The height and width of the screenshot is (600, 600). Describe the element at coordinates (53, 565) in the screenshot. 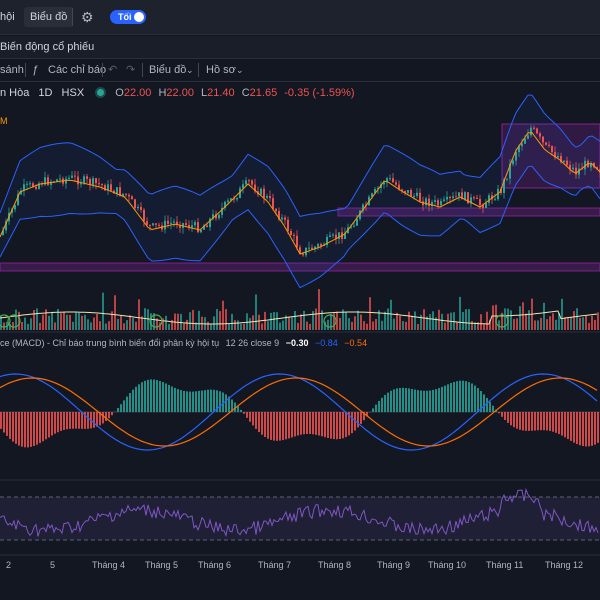

I see `x-axis-label: 5` at that location.